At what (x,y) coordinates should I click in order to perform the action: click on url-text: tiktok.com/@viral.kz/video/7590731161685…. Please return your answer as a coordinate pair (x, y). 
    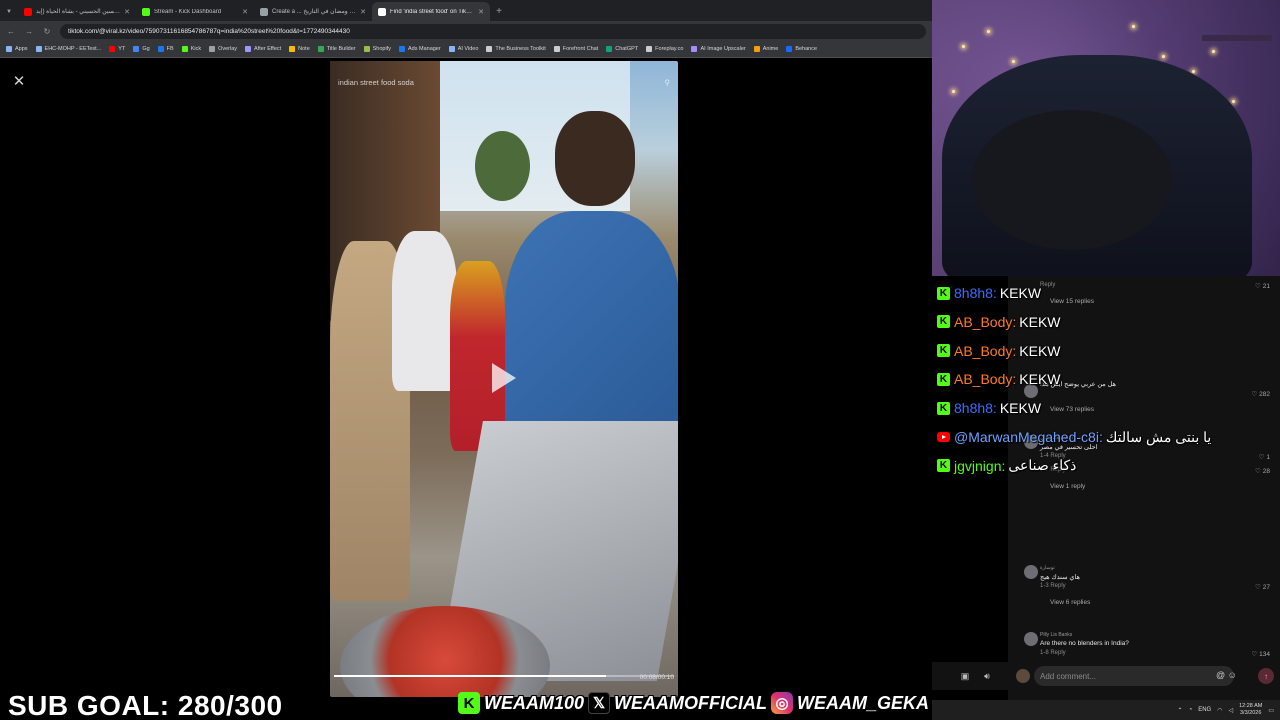
    Looking at the image, I should click on (209, 31).